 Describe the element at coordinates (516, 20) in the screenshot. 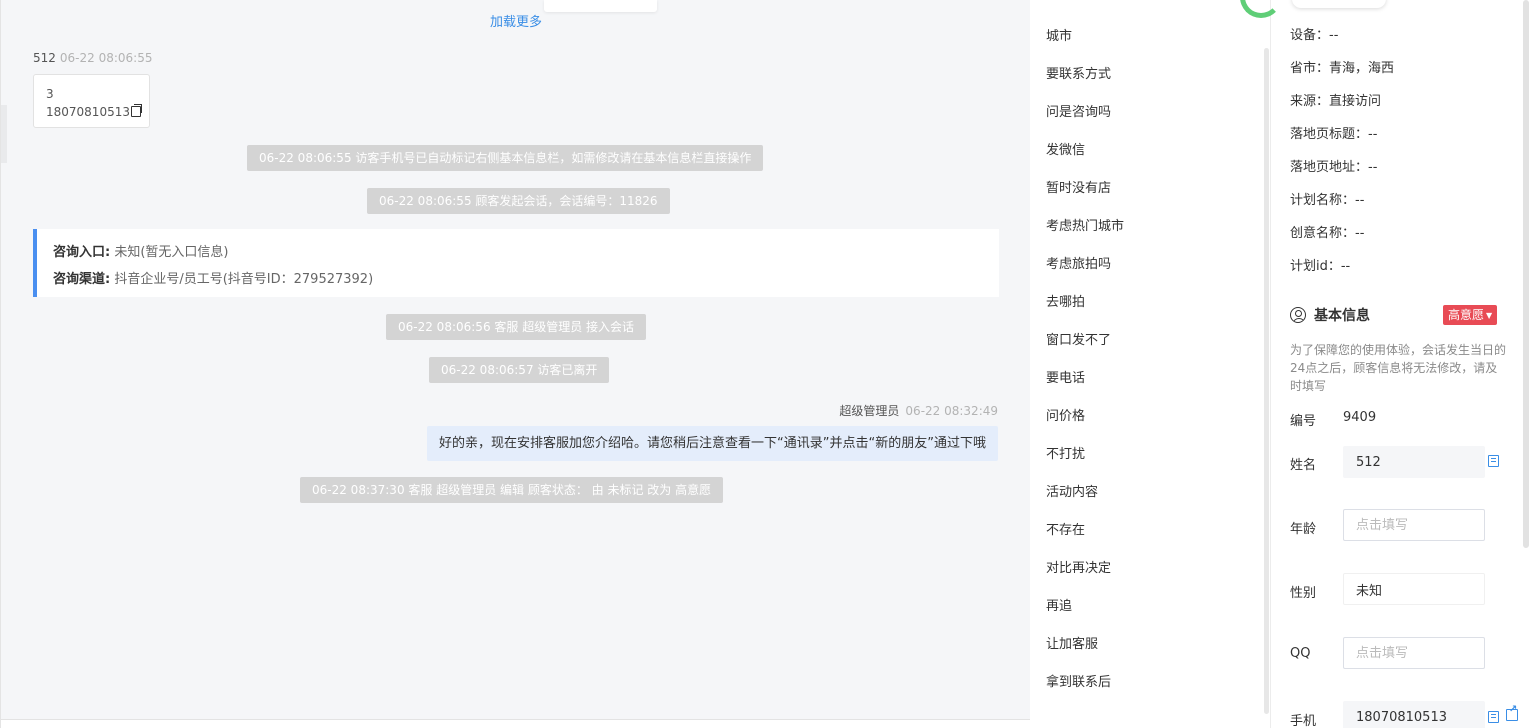

I see `load-more-link: 加载更多` at that location.